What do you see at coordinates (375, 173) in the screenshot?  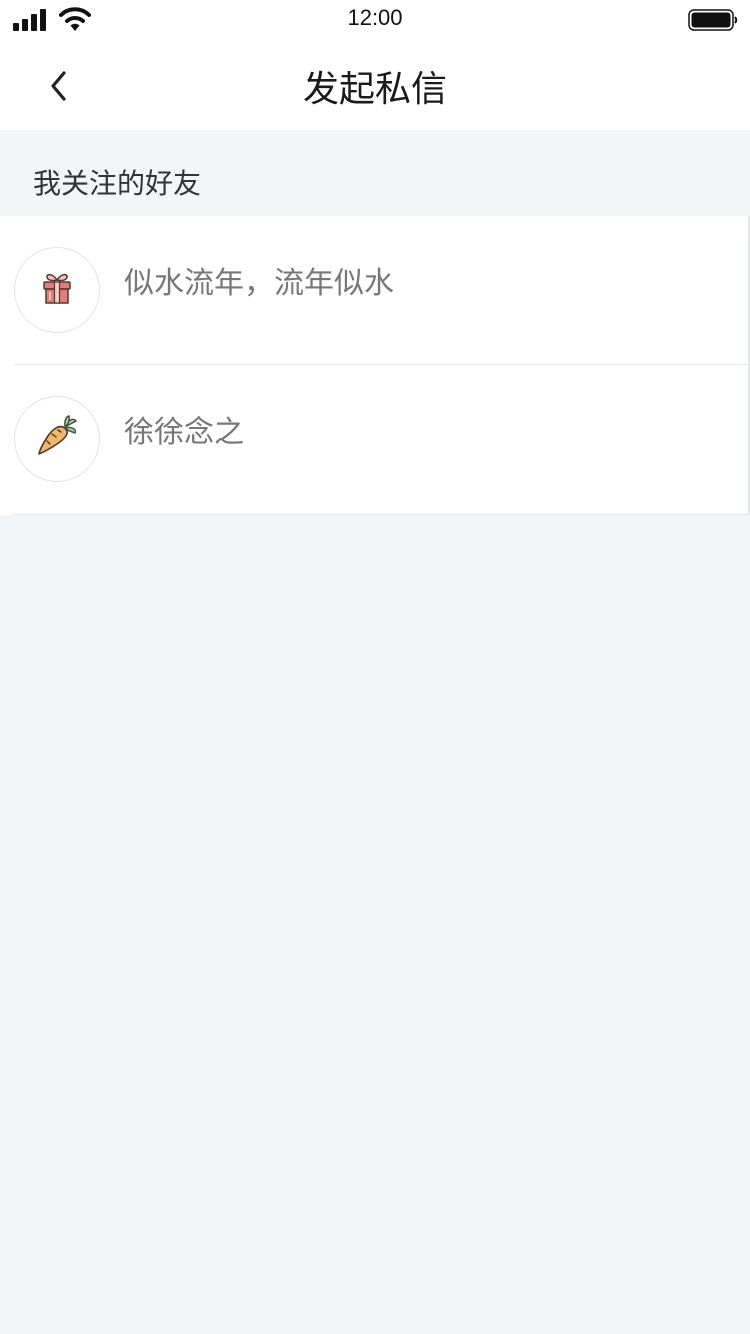 I see `section-header: 我关注的好友` at bounding box center [375, 173].